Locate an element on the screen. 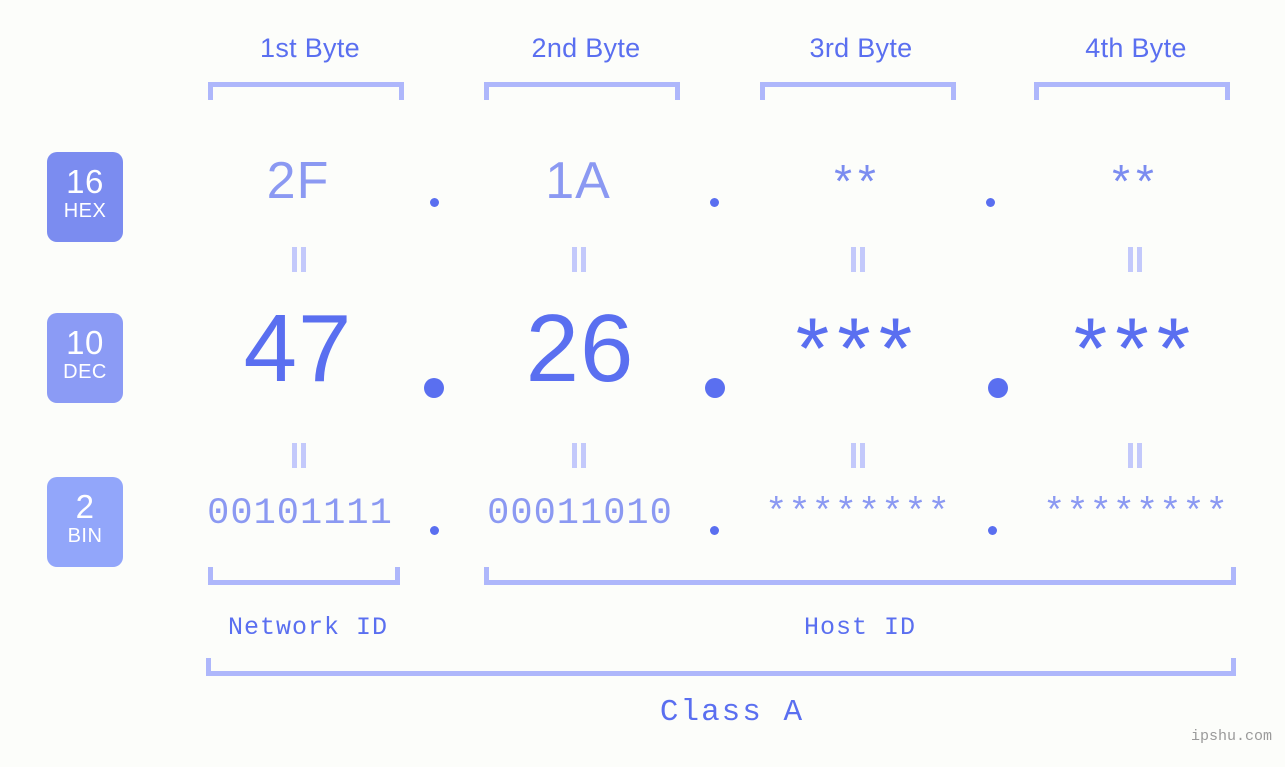  base-badge-dec: 10 DEC is located at coordinates (85, 358).